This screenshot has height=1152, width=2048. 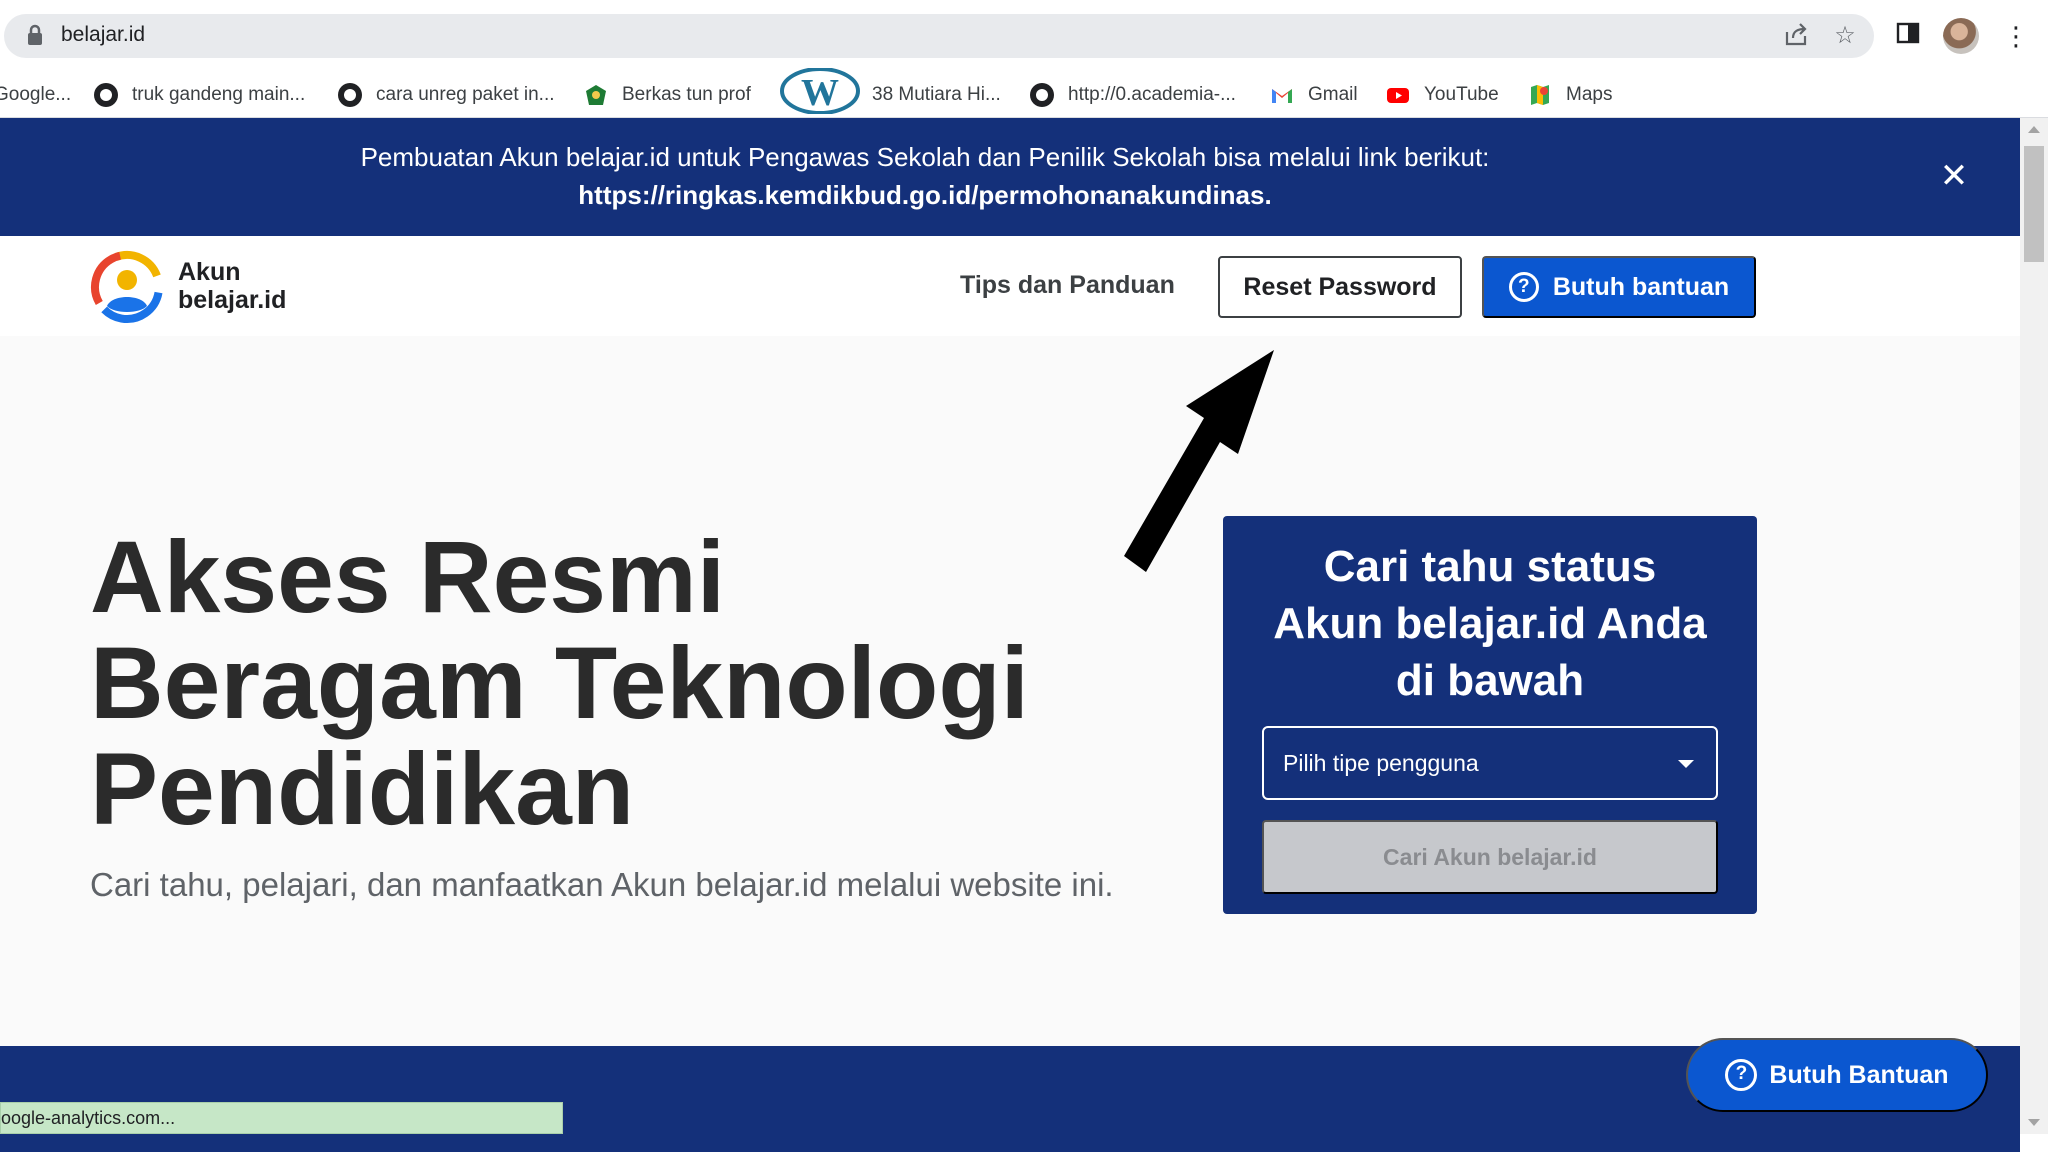 What do you see at coordinates (2034, 1122) in the screenshot?
I see `scroll-down-icon` at bounding box center [2034, 1122].